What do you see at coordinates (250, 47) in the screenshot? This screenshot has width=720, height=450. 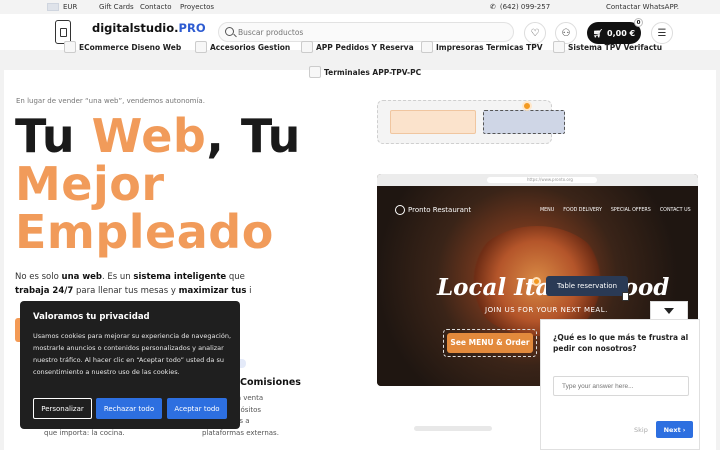 I see `category-label: Accesorios Gestion` at bounding box center [250, 47].